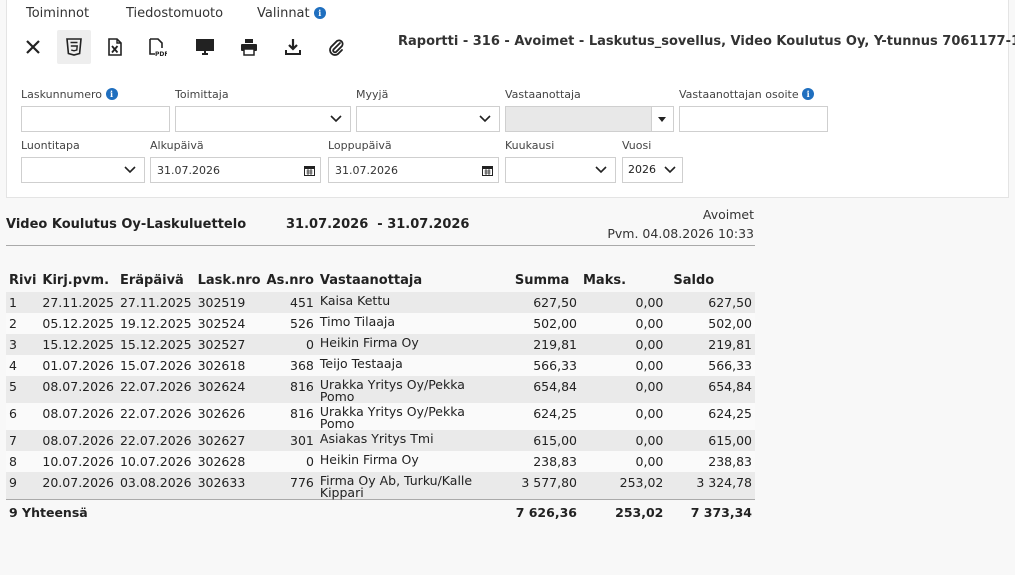  I want to click on cell-vastaanottaja: Kaisa Kettu, so click(355, 300).